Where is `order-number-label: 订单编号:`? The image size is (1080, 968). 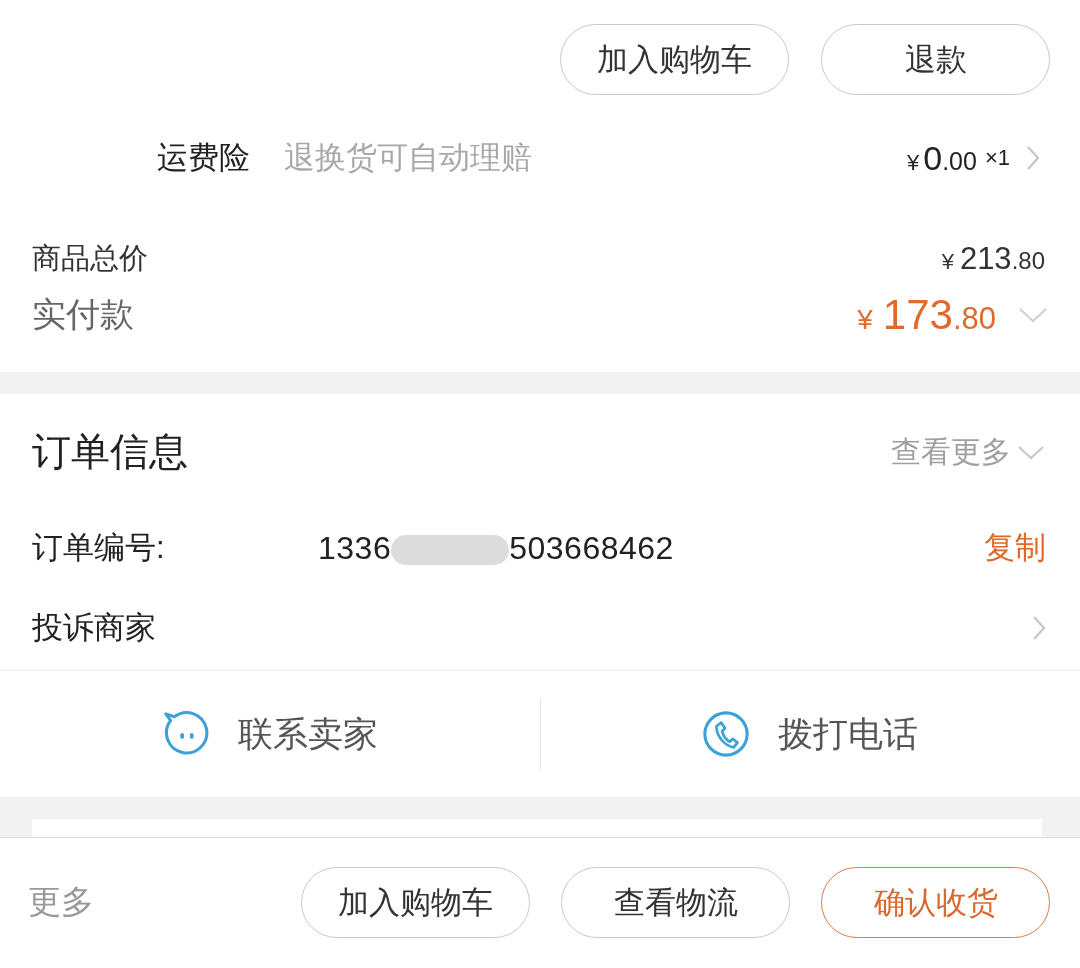 order-number-label: 订单编号: is located at coordinates (99, 548).